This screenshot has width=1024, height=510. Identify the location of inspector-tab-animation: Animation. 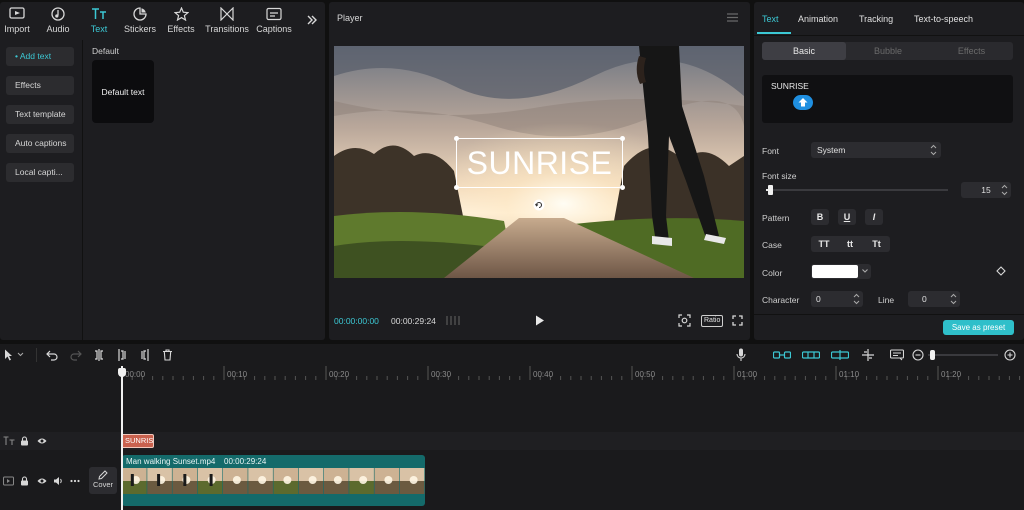
(818, 19).